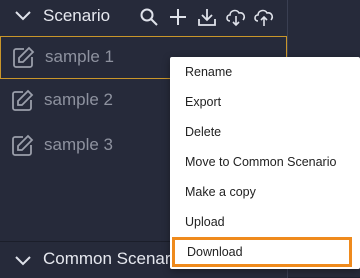 This screenshot has width=360, height=278. I want to click on download-tray-icon, so click(207, 17).